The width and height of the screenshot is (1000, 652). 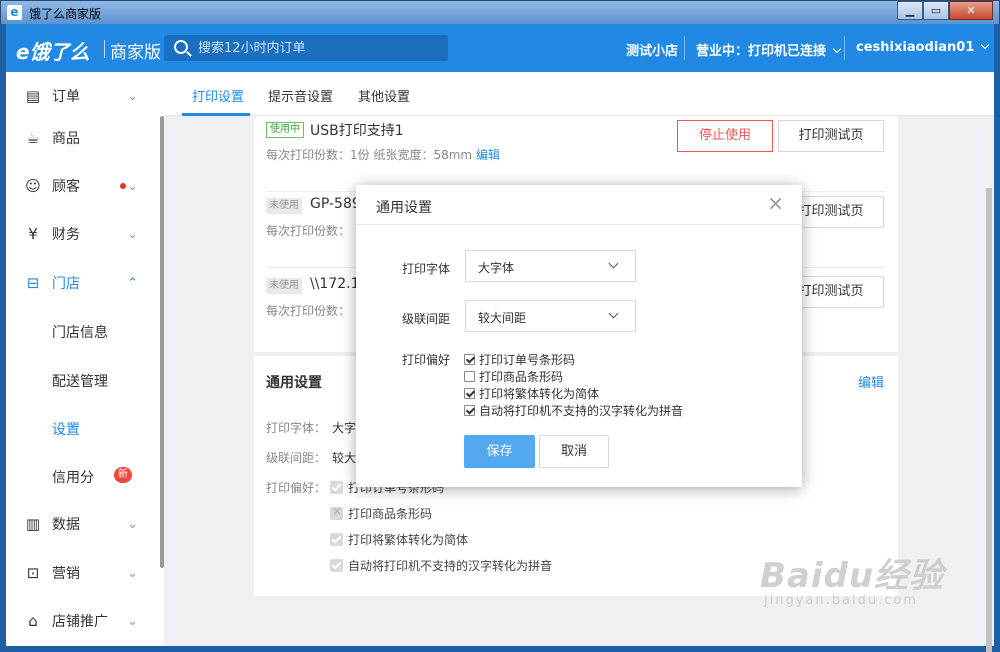 What do you see at coordinates (33, 96) in the screenshot?
I see `order-icon: ▤` at bounding box center [33, 96].